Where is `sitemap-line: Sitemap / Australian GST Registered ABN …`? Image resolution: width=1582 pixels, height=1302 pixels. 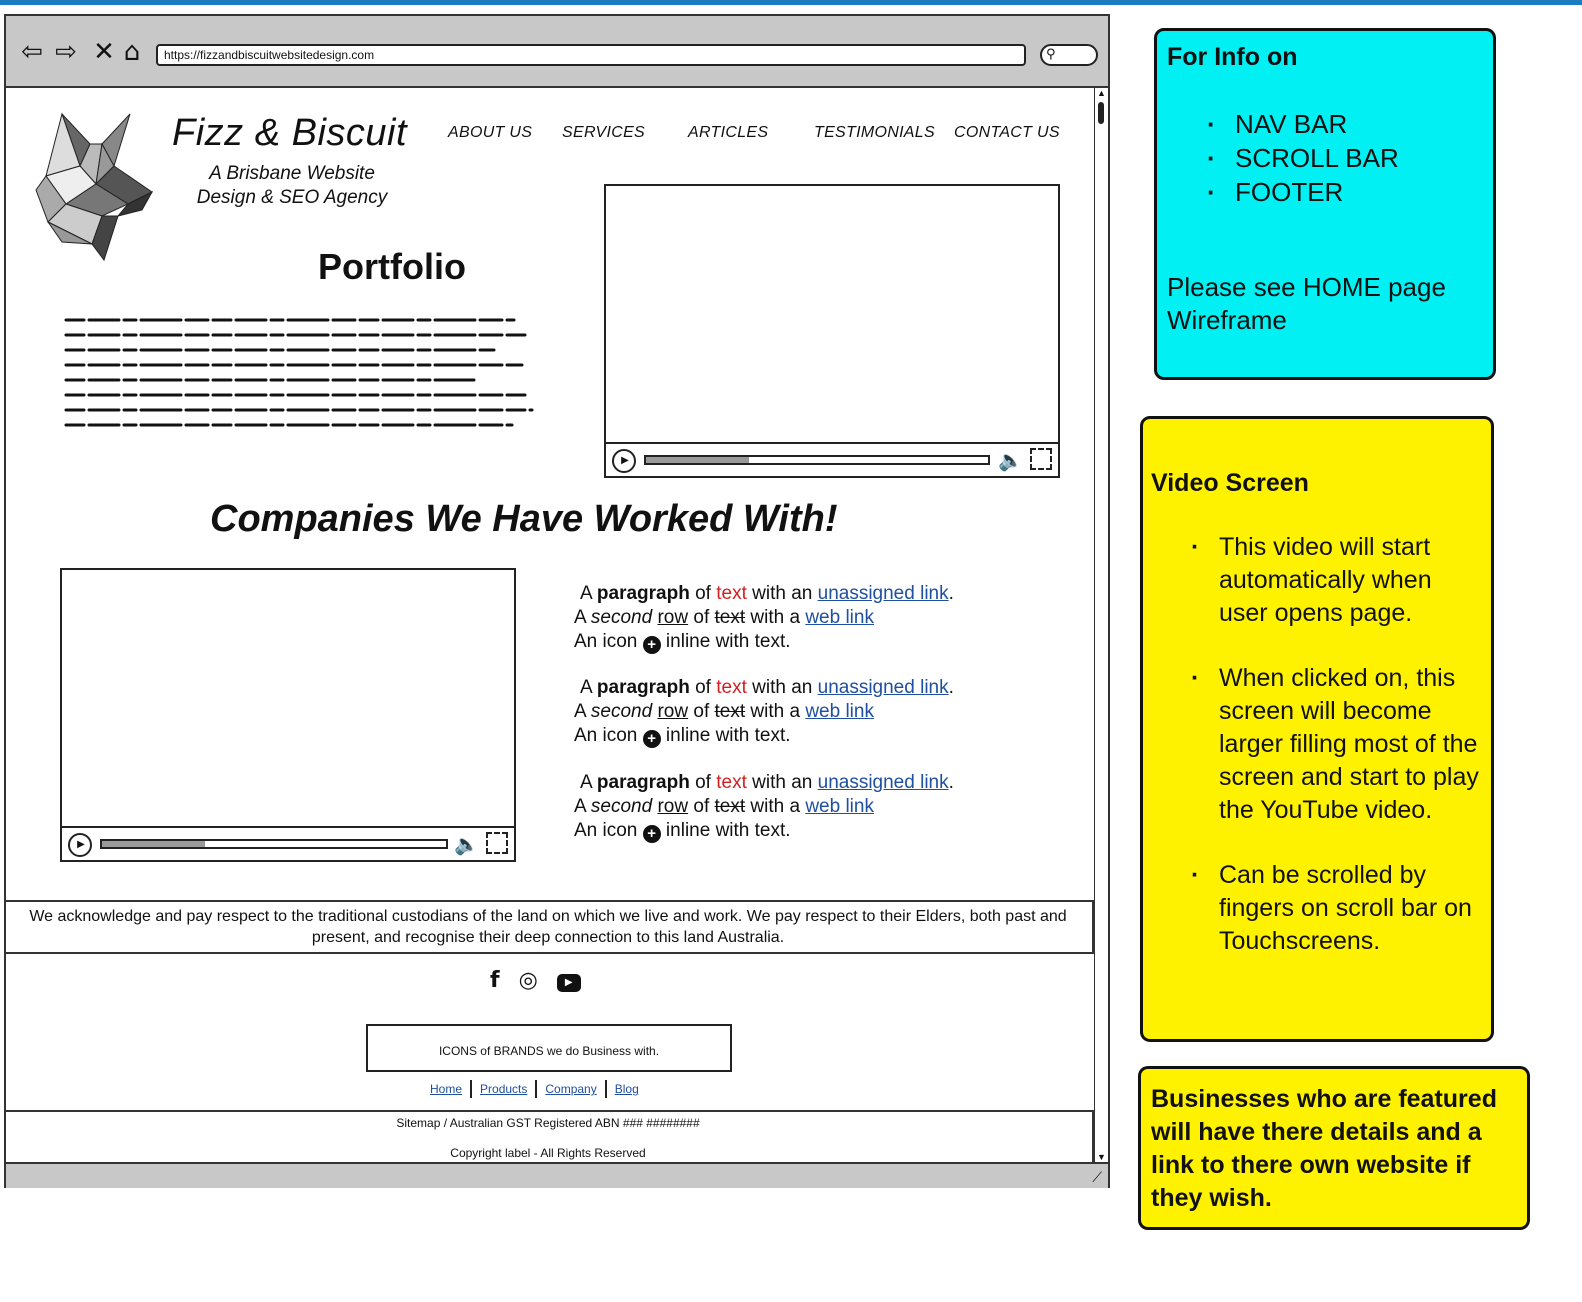
sitemap-line: Sitemap / Australian GST Registered ABN … is located at coordinates (549, 1123).